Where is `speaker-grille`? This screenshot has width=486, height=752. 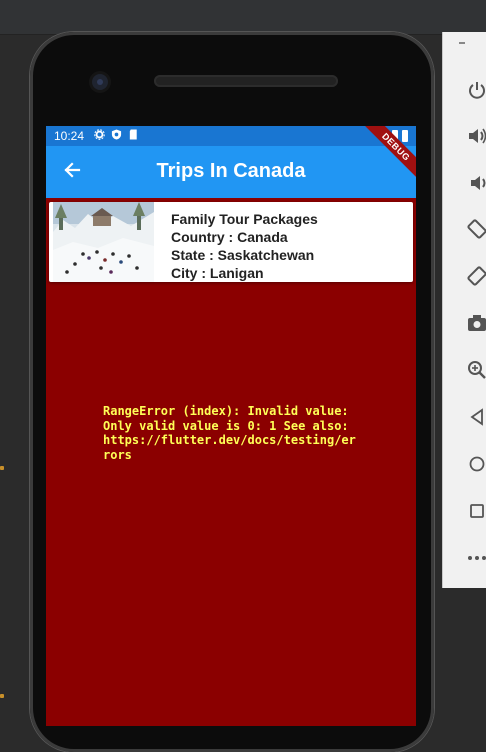
speaker-grille is located at coordinates (246, 81).